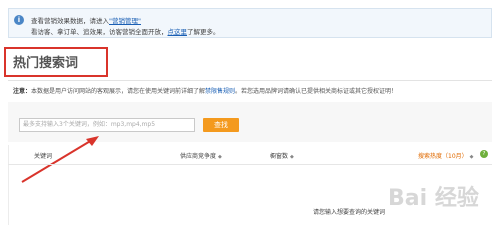 Image resolution: width=500 pixels, height=240 pixels. Describe the element at coordinates (198, 156) in the screenshot. I see `column-label: 供应商竞争度` at that location.